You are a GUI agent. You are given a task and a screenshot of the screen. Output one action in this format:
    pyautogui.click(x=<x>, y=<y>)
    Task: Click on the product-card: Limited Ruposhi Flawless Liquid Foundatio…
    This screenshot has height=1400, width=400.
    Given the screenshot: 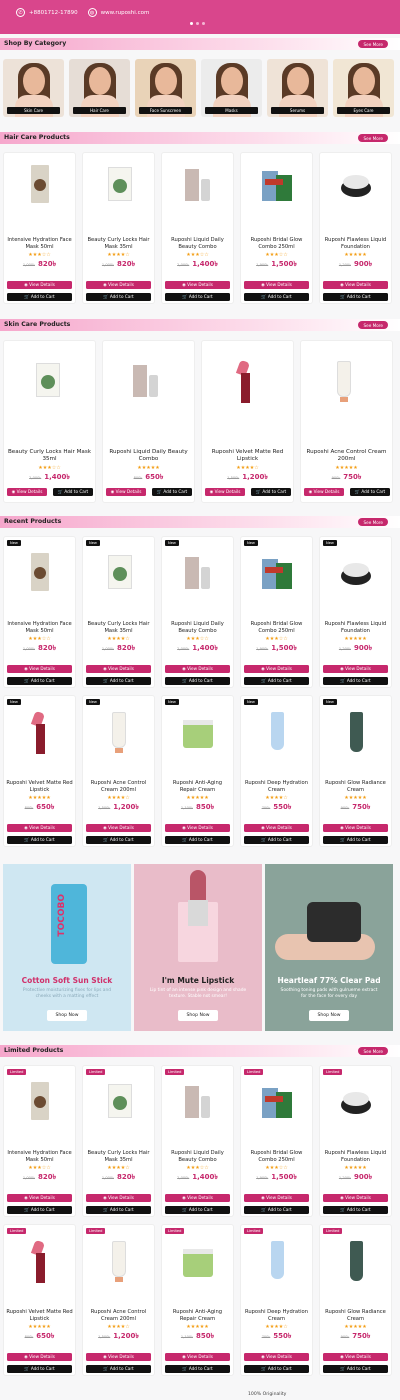 What is the action you would take?
    pyautogui.click(x=355, y=1141)
    